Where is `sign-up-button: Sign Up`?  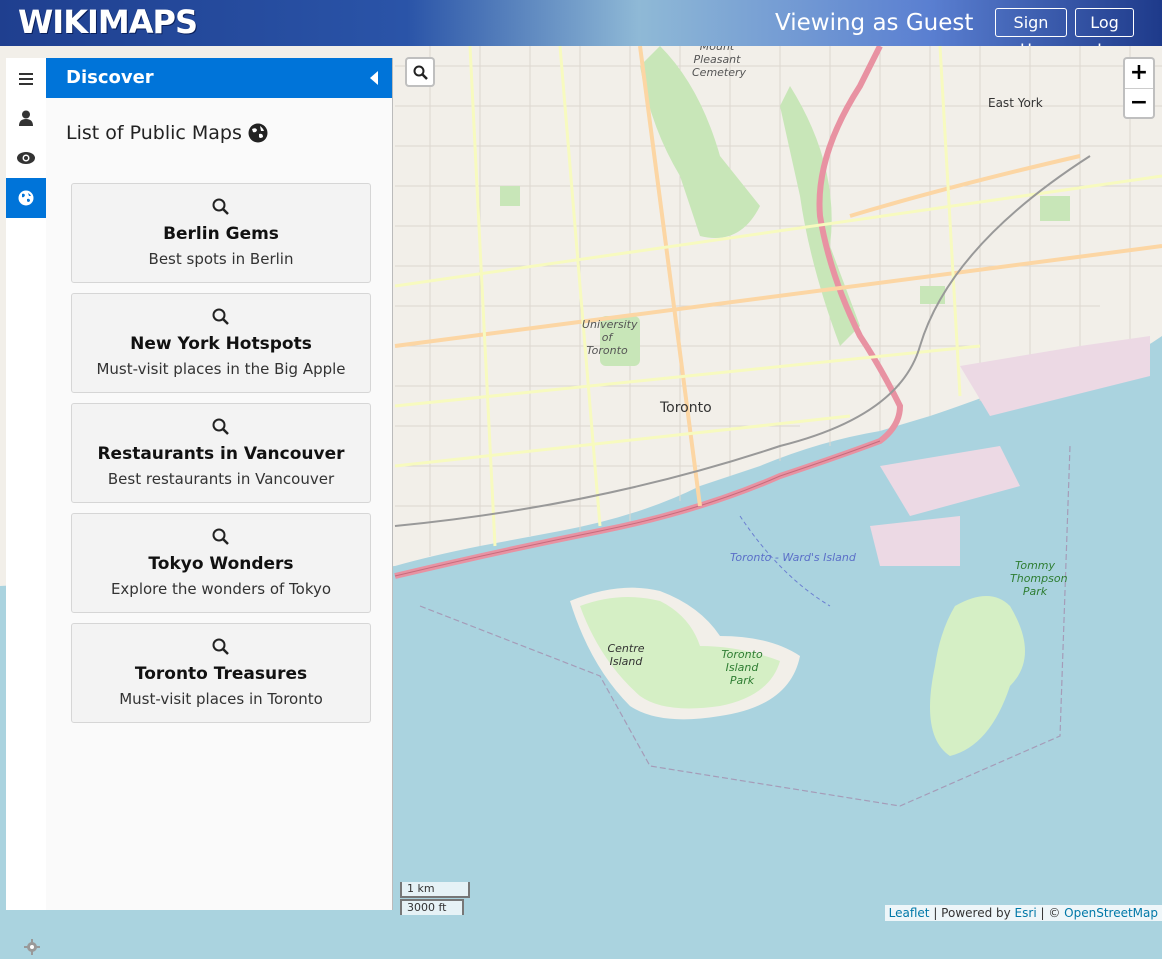
sign-up-button: Sign Up is located at coordinates (1031, 33).